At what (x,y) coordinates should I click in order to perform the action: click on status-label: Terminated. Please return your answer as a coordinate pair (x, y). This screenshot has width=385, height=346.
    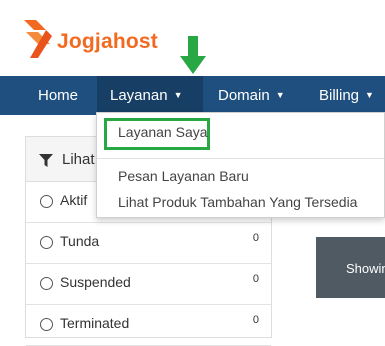
    Looking at the image, I should click on (95, 323).